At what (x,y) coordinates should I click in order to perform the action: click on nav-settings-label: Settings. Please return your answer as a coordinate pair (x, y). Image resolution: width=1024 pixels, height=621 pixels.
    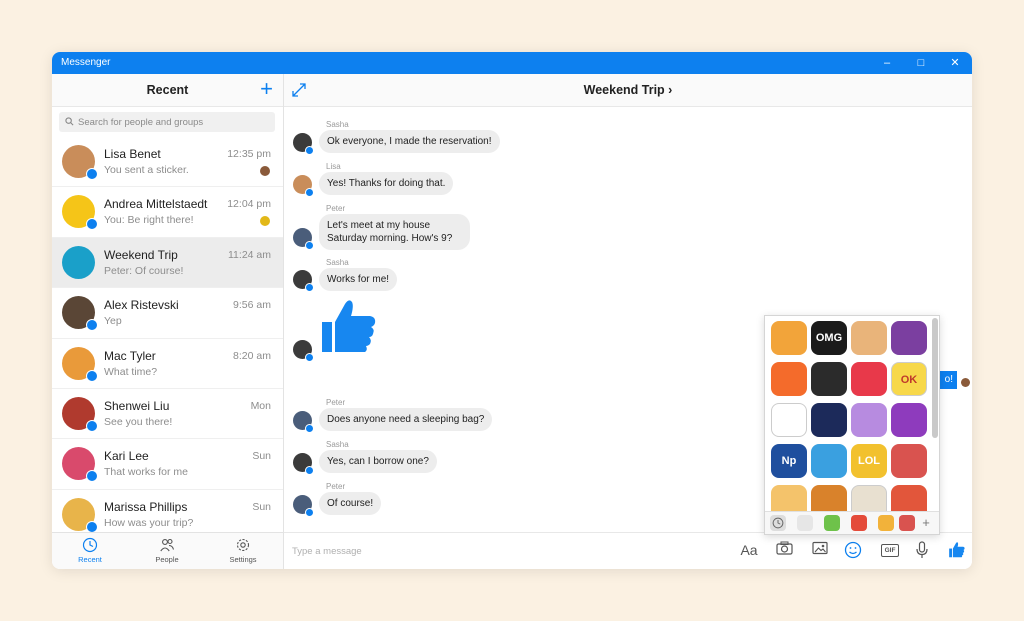
    Looking at the image, I should click on (243, 559).